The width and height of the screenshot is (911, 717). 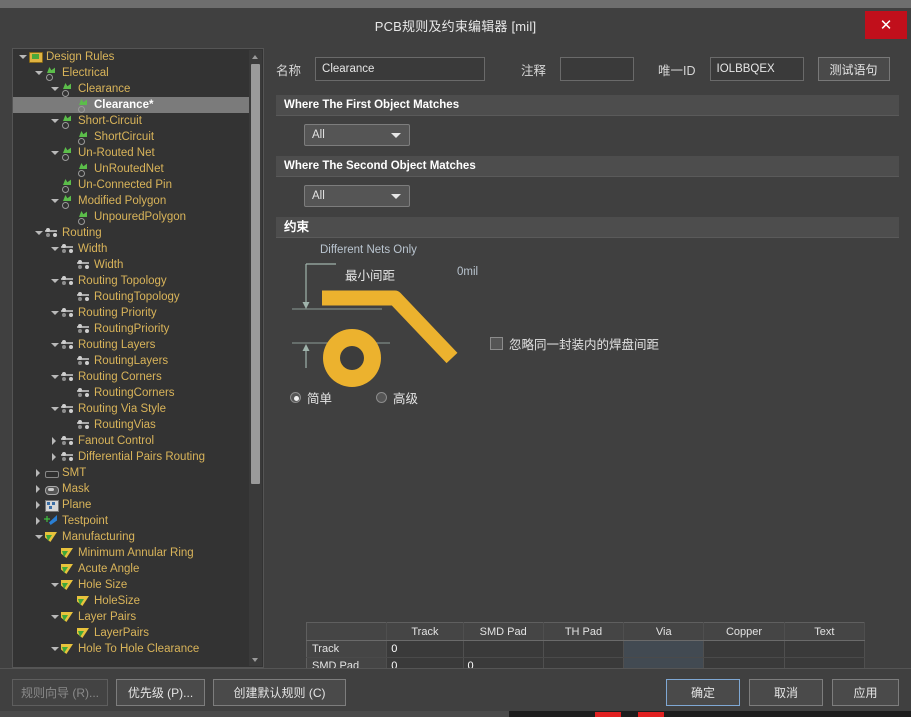 I want to click on tree-item-smt: SMT, so click(x=132, y=473).